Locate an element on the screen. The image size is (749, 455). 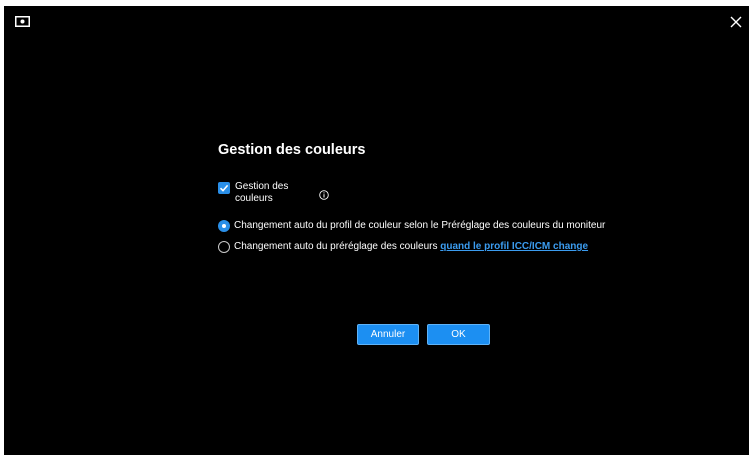
option-auto-profile-radio is located at coordinates (224, 226).